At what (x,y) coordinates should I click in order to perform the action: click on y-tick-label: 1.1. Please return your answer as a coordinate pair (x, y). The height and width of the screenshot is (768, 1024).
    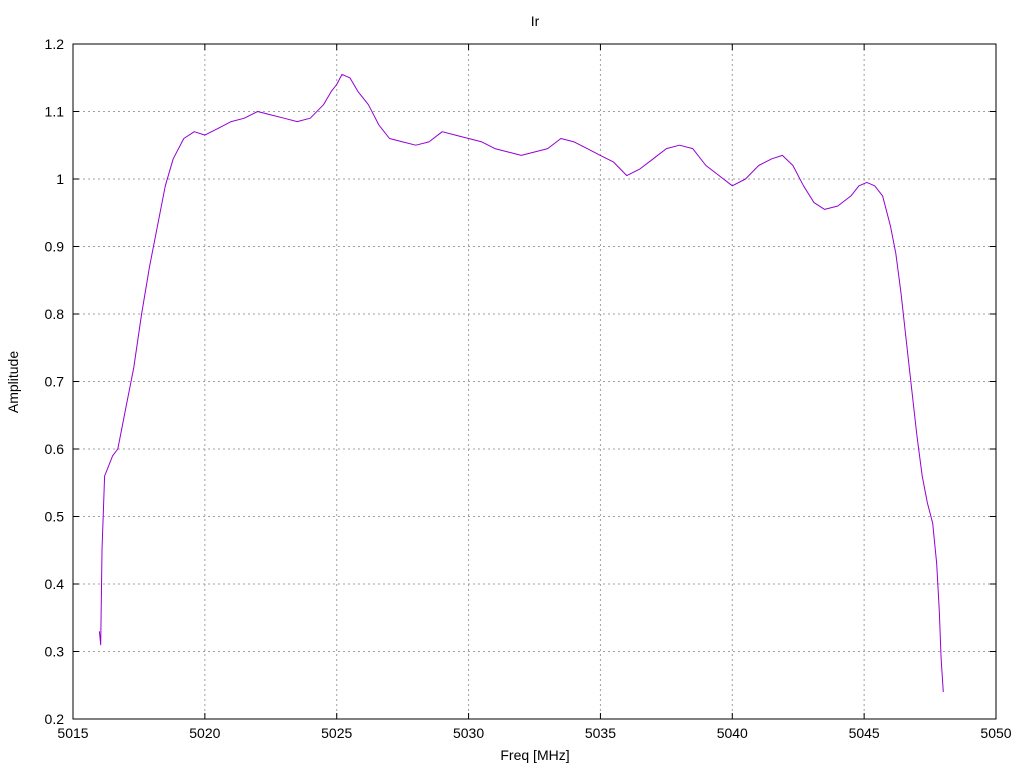
    Looking at the image, I should click on (55, 112).